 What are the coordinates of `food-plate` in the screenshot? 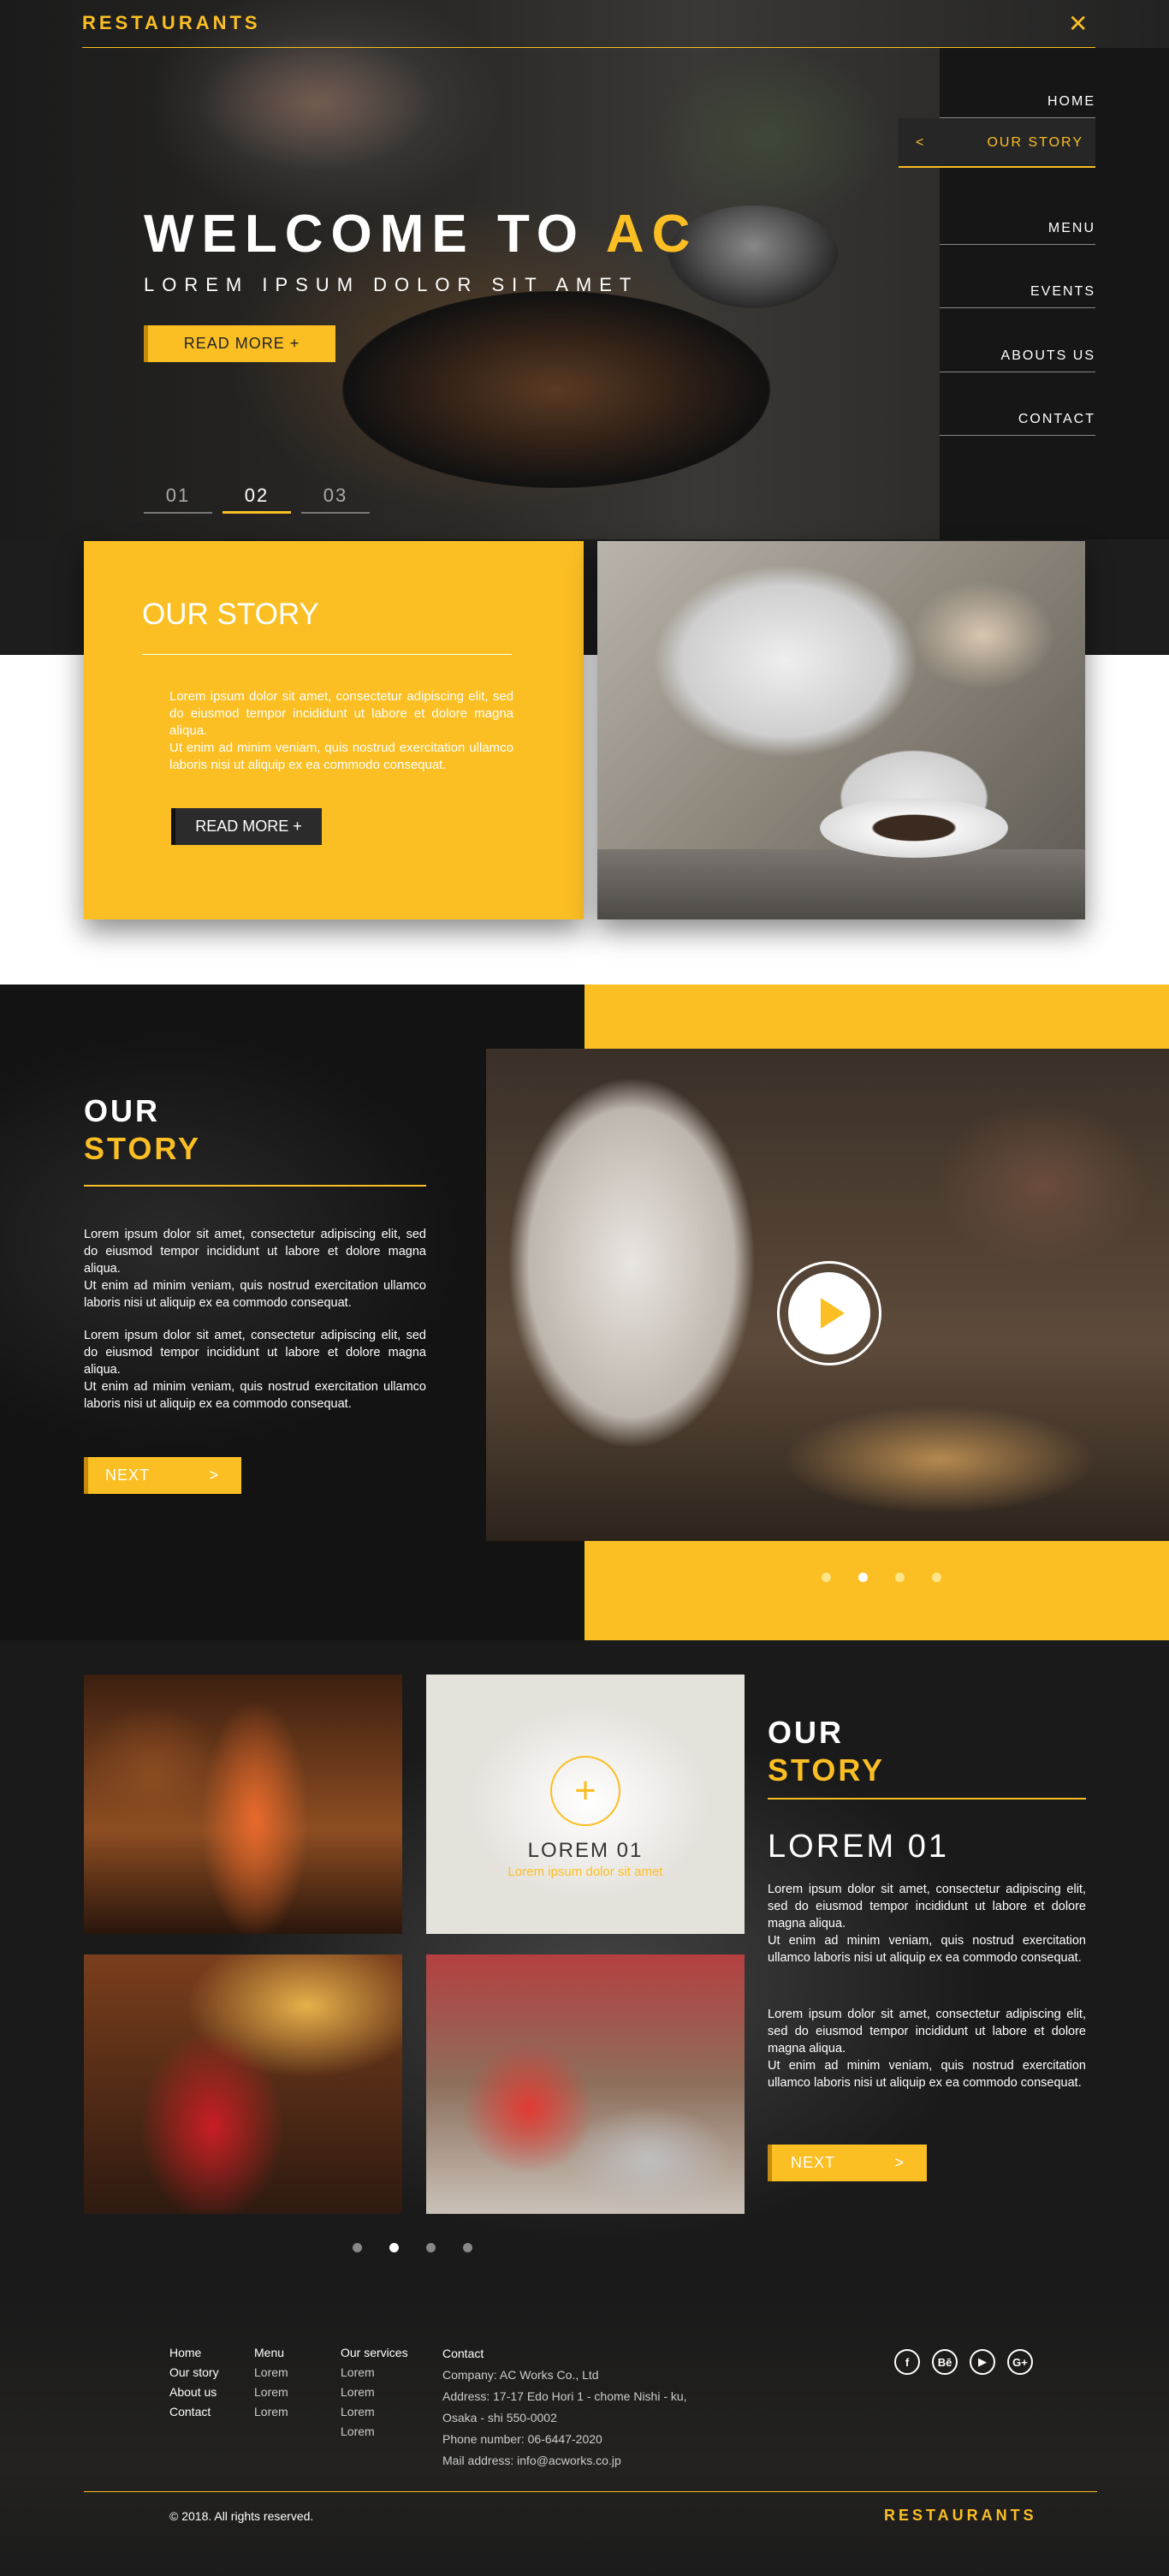 It's located at (914, 828).